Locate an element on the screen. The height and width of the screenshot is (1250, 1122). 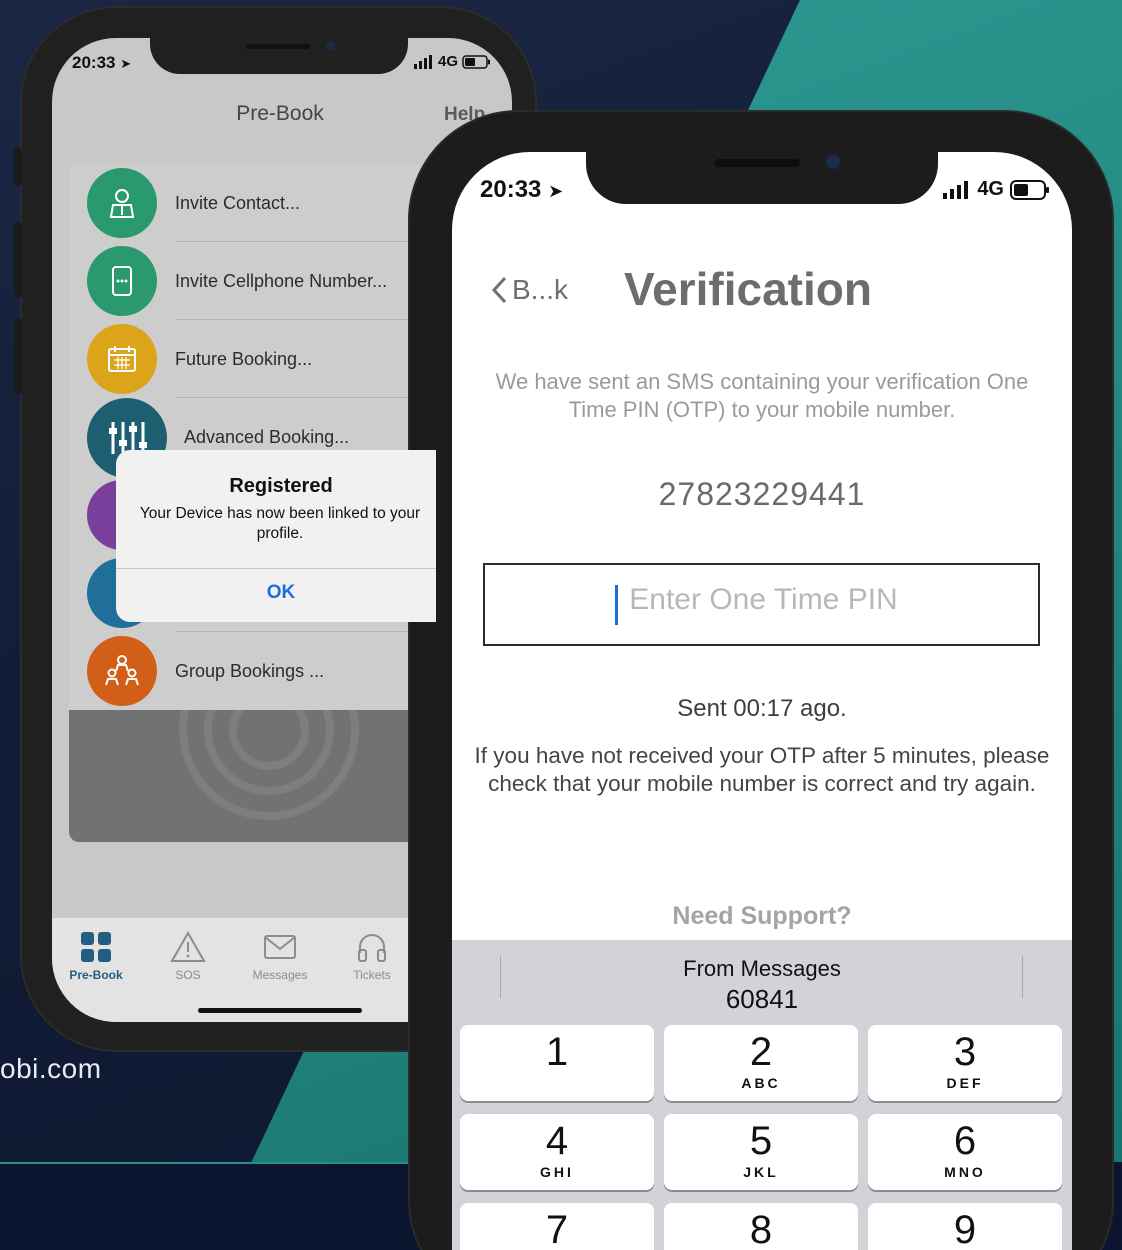
fingerprint-panel is located at coordinates (249, 776).